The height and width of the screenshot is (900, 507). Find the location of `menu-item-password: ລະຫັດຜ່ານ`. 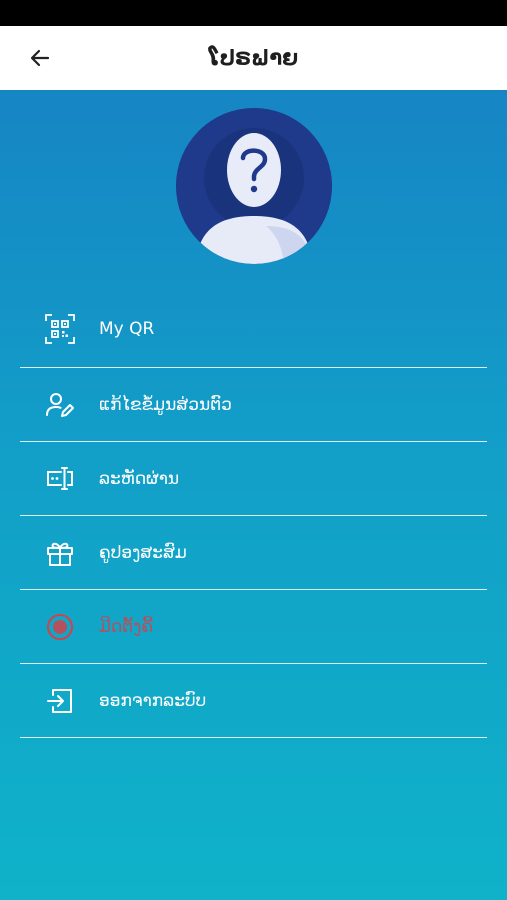

menu-item-password: ລະຫັດຜ່ານ is located at coordinates (253, 479).